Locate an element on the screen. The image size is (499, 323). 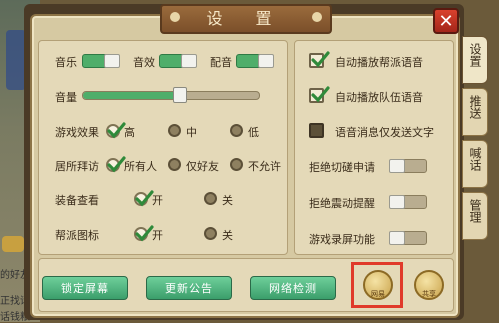
music-toggle is located at coordinates (101, 61).